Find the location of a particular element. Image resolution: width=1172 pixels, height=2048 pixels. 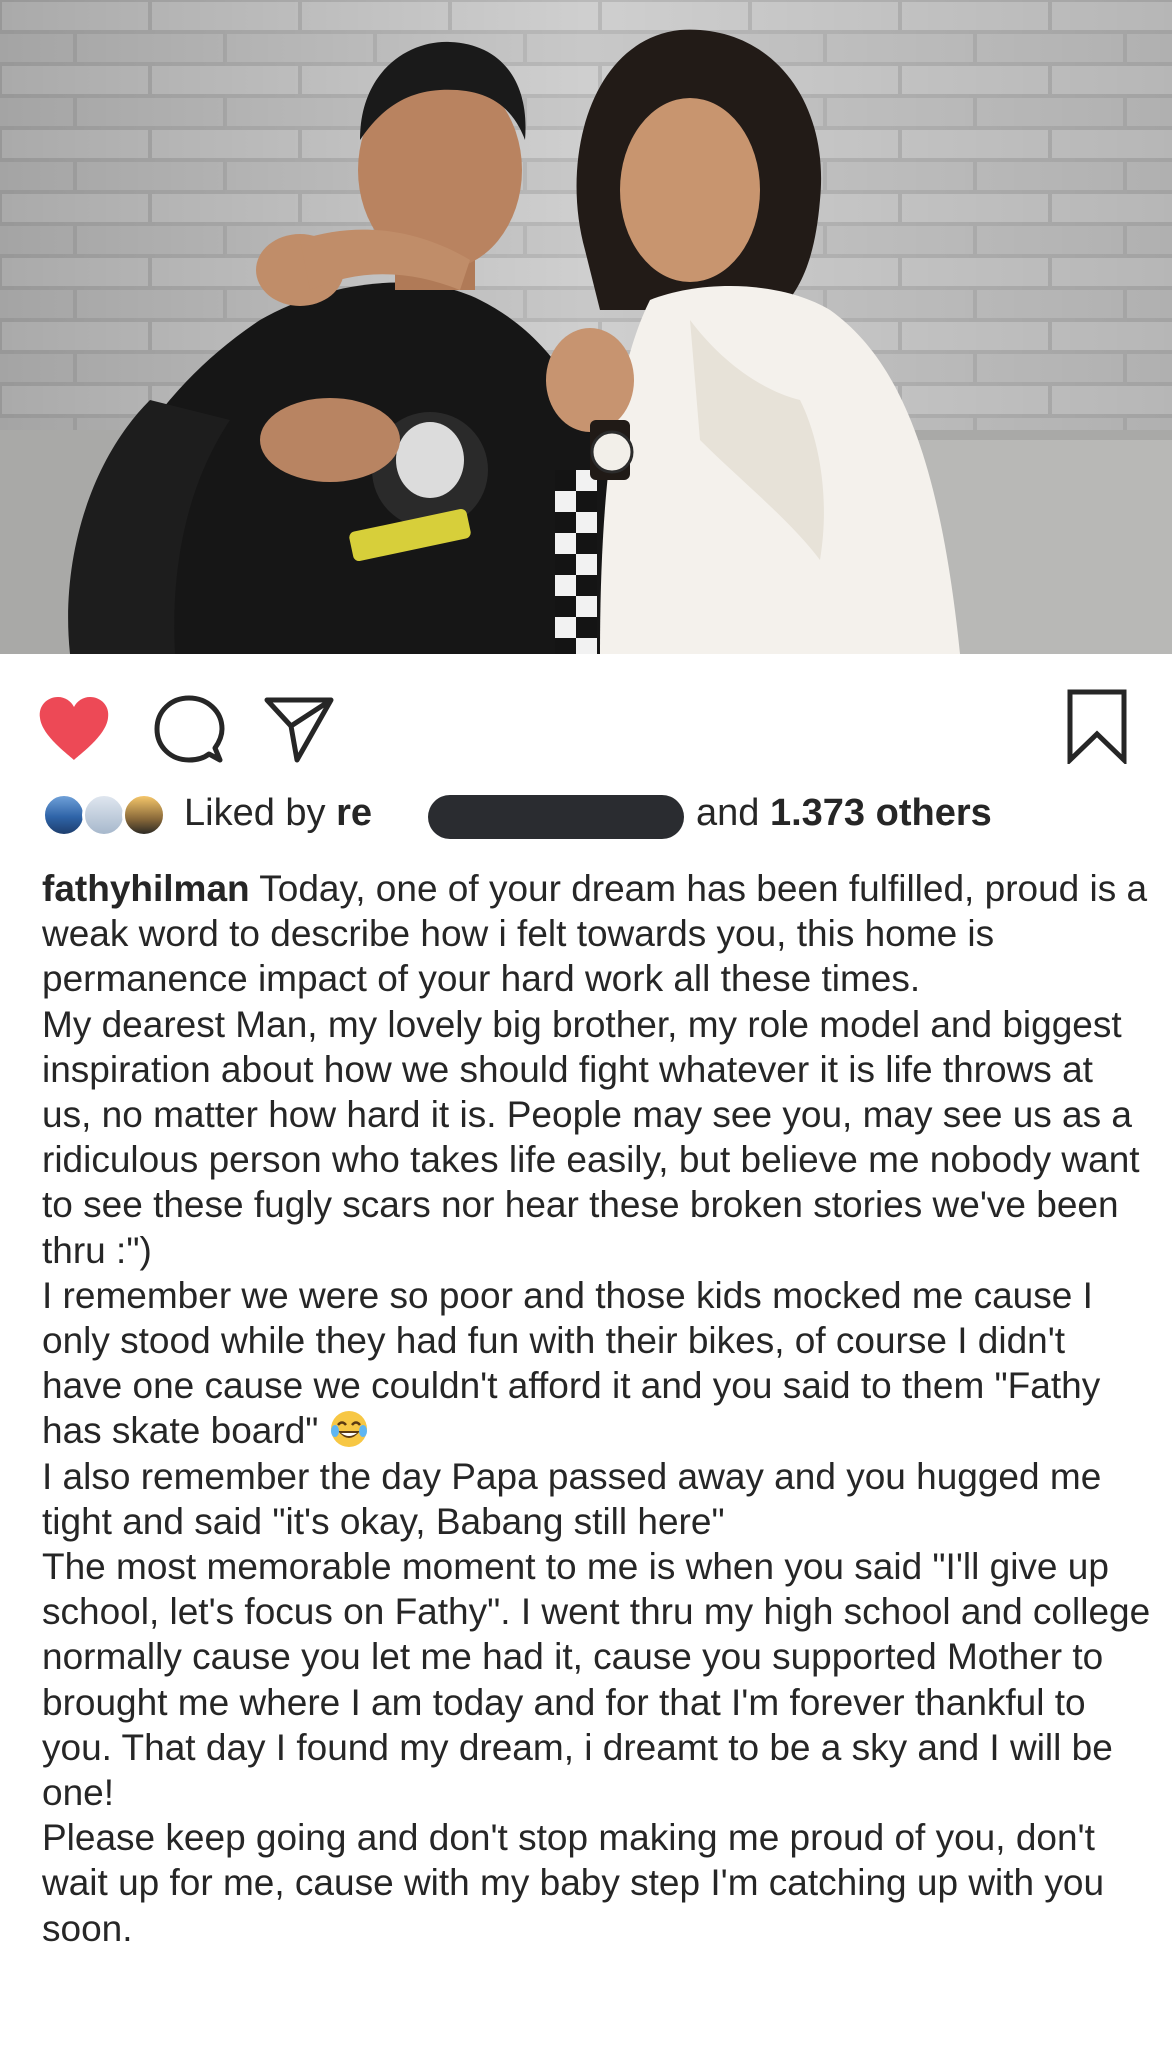

comment-icon is located at coordinates (189, 730).